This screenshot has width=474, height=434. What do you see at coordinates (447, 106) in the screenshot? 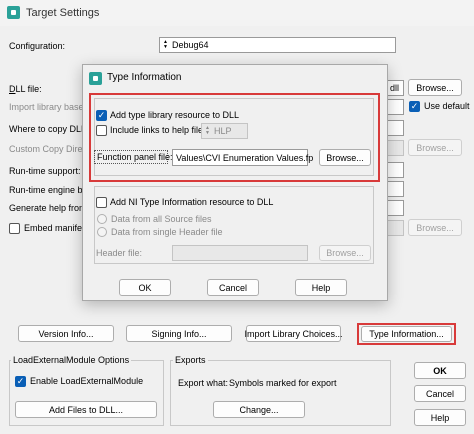
I see `use-default-label: Use default` at bounding box center [447, 106].